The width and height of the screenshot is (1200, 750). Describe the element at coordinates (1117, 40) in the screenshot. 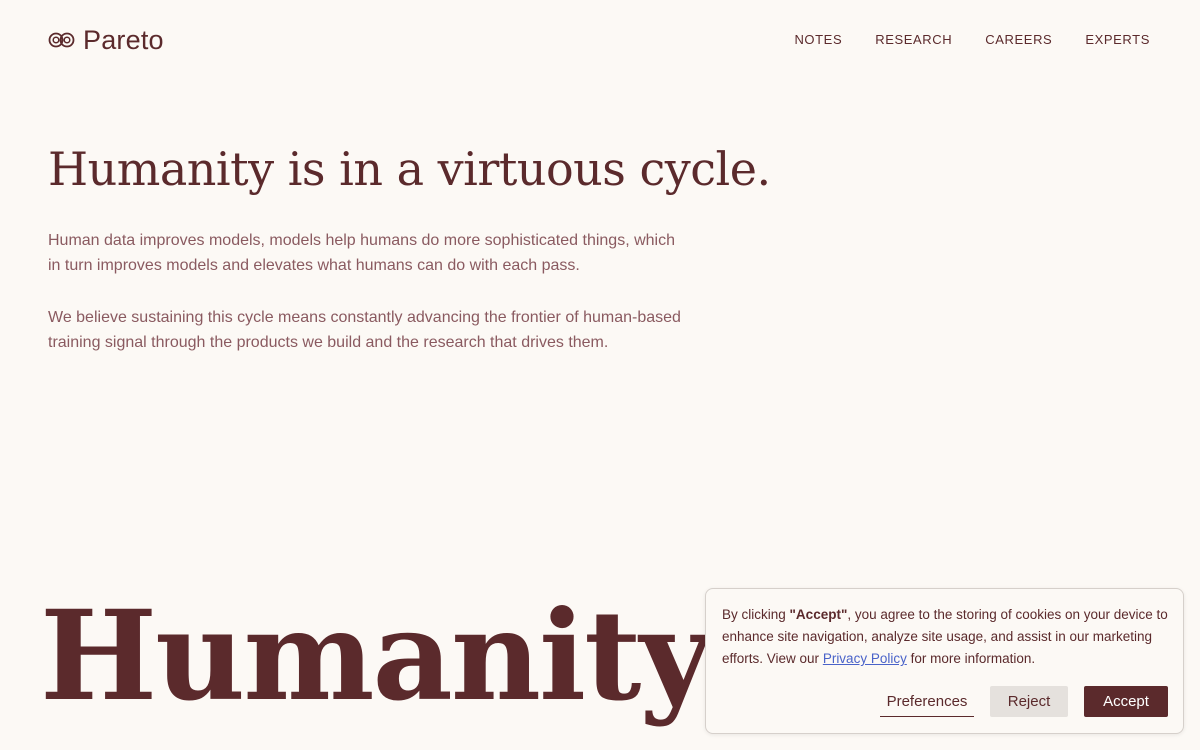

I see `nav-experts: EXPERTS` at that location.